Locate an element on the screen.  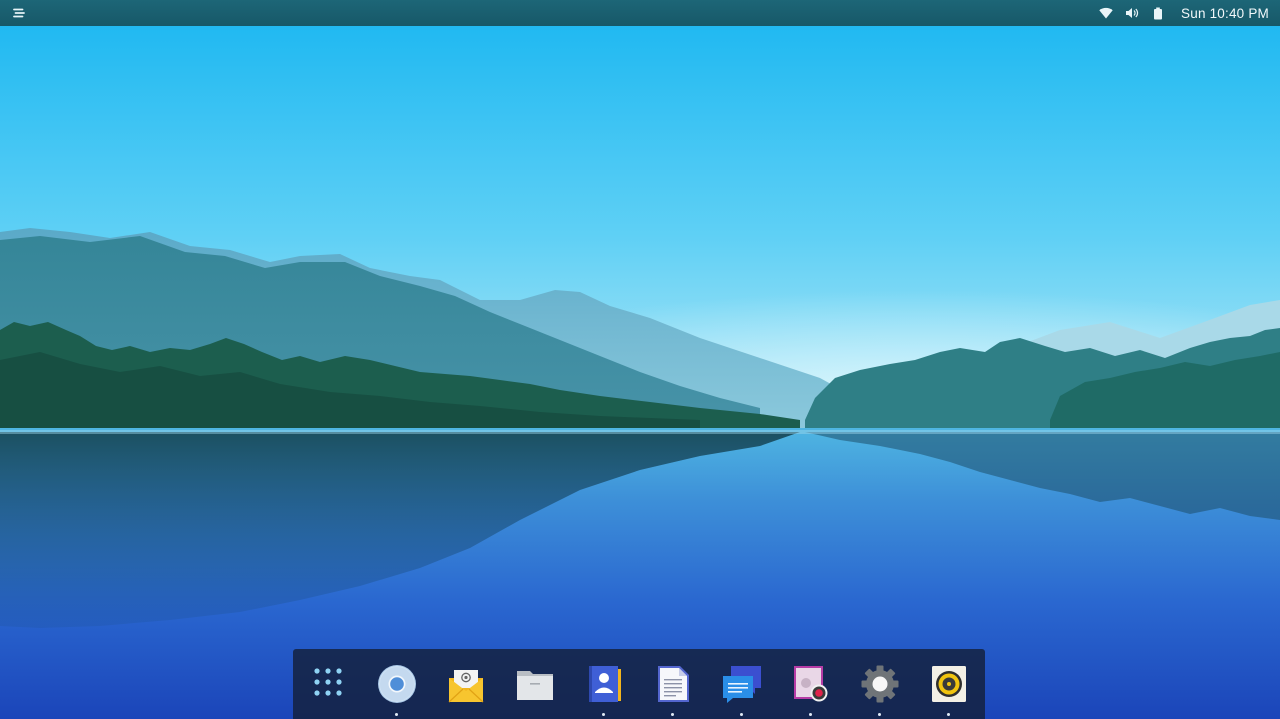
top-panel: Sun 10:40 PM is located at coordinates (640, 13).